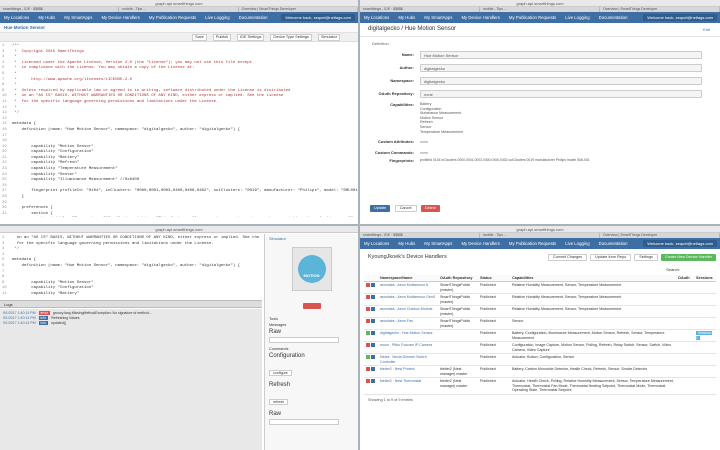 The width and height of the screenshot is (720, 450). What do you see at coordinates (311, 238) in the screenshot?
I see `simulator-header: Simulator` at bounding box center [311, 238].